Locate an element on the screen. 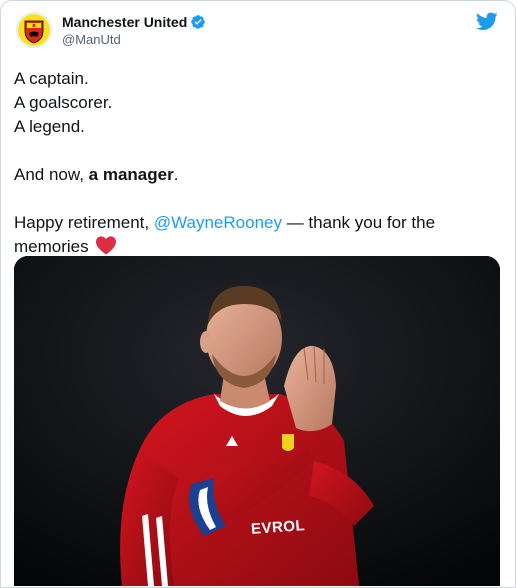 The width and height of the screenshot is (517, 588). text-paragraph: And now, a manager. is located at coordinates (96, 174).